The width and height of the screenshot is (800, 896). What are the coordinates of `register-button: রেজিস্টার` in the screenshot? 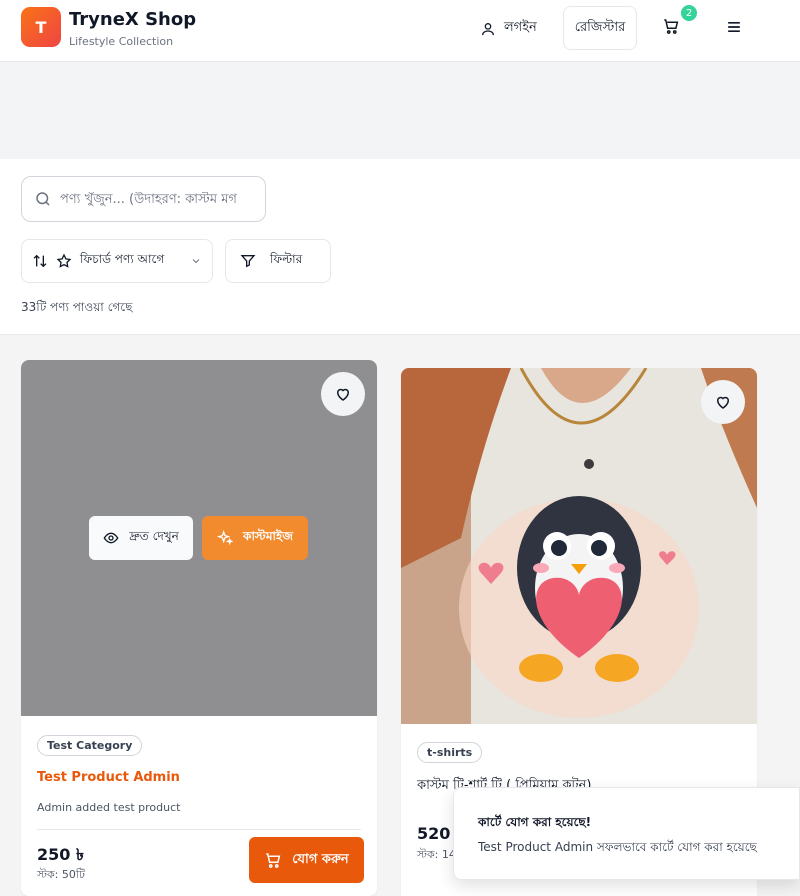 It's located at (600, 28).